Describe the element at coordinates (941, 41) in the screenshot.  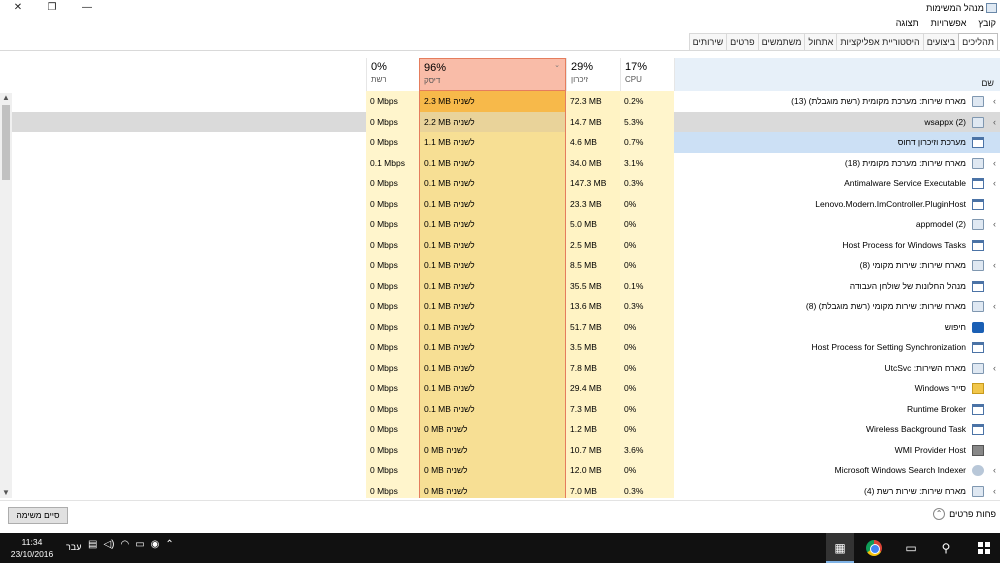
I see `tab-performance: ביצועים` at that location.